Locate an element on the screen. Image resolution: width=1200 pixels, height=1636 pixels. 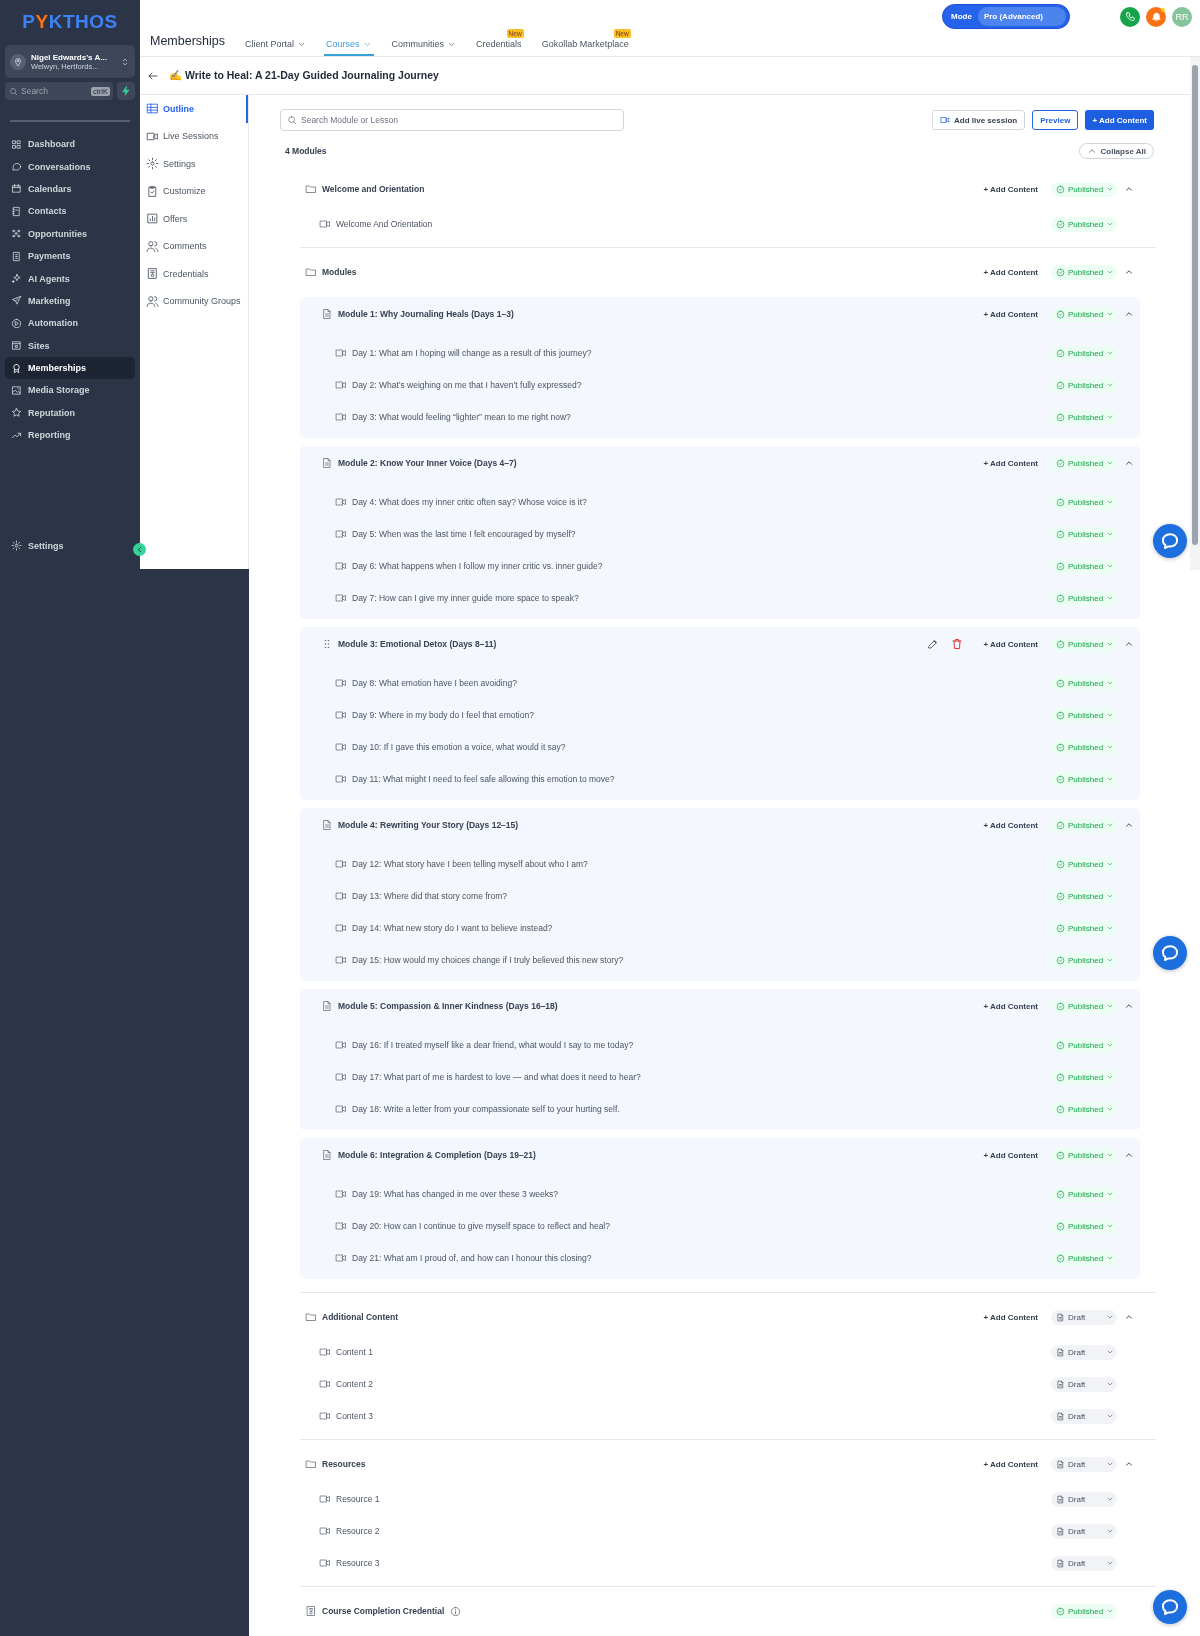
mode-selector: Mode Pro (Advanced) is located at coordinates (1006, 16).